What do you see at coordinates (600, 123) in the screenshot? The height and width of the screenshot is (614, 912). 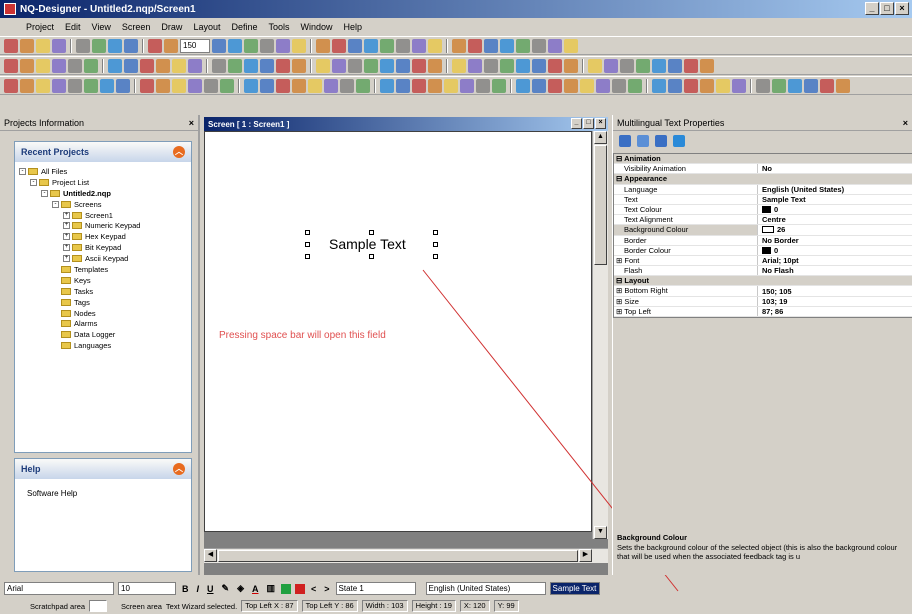 I see `screen-close-button: ×` at bounding box center [600, 123].